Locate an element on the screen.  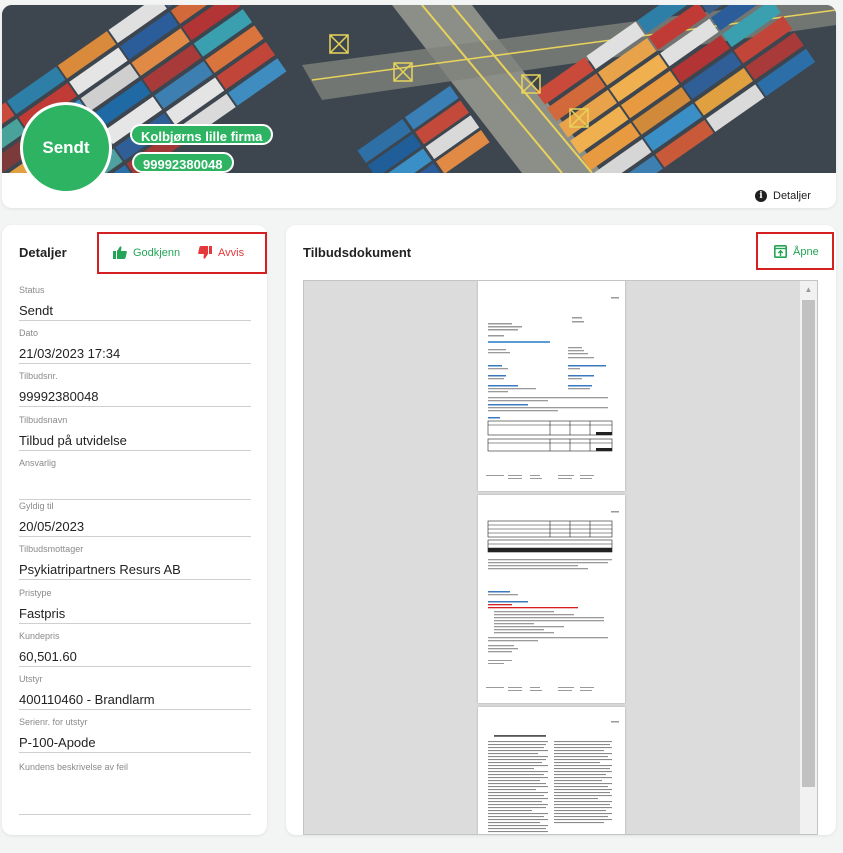
scroll-up-arrow-icon: ▲ is located at coordinates (808, 289).